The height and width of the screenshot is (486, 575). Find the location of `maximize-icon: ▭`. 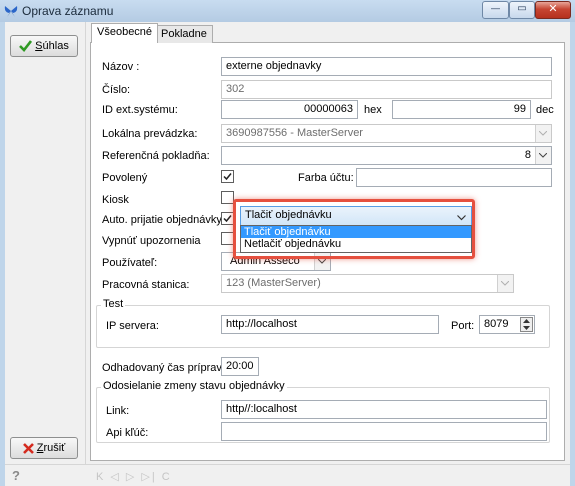

maximize-icon: ▭ is located at coordinates (522, 8).